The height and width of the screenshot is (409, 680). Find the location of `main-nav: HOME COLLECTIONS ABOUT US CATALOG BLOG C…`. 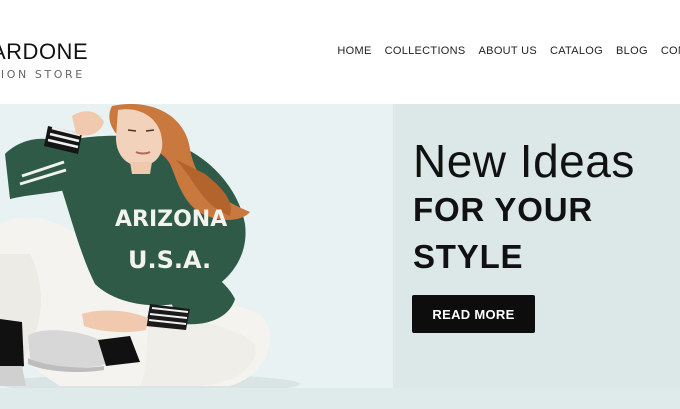

main-nav: HOME COLLECTIONS ABOUT US CATALOG BLOG C… is located at coordinates (508, 51).